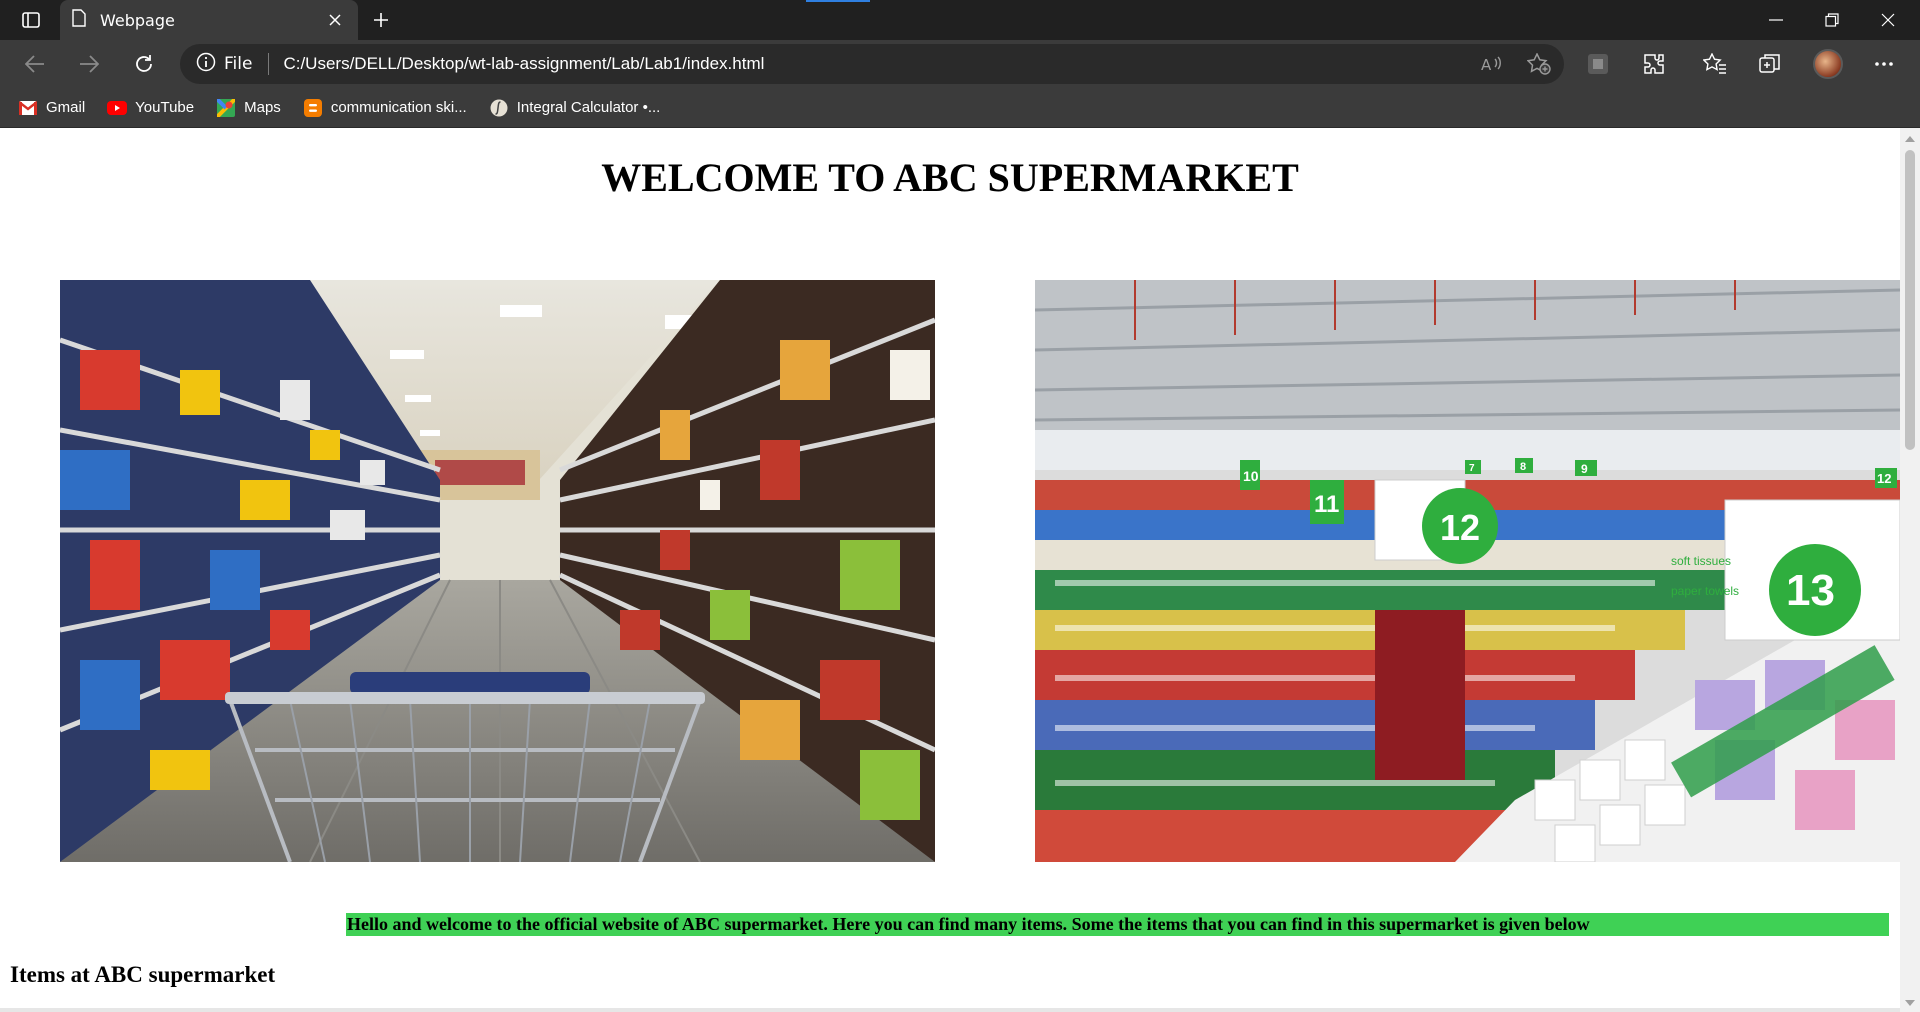 This screenshot has width=1920, height=1012. I want to click on maps-icon, so click(226, 107).